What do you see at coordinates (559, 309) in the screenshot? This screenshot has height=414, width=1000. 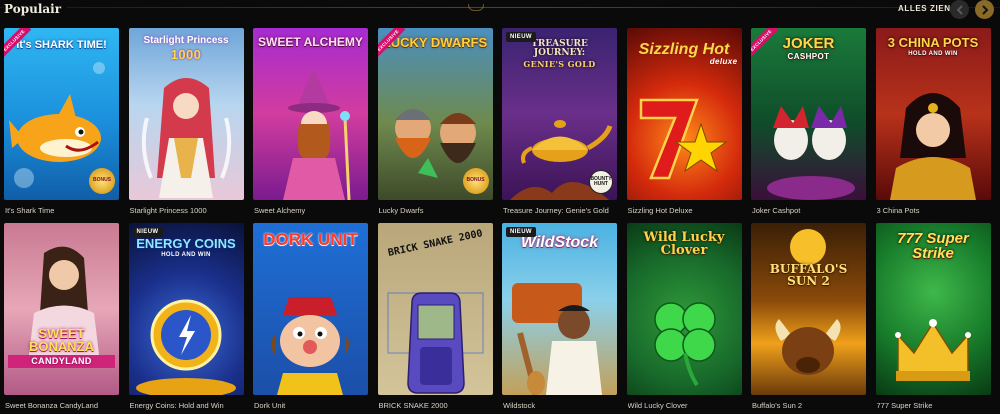 I see `game-thumbnail: WildStock NIEUW` at bounding box center [559, 309].